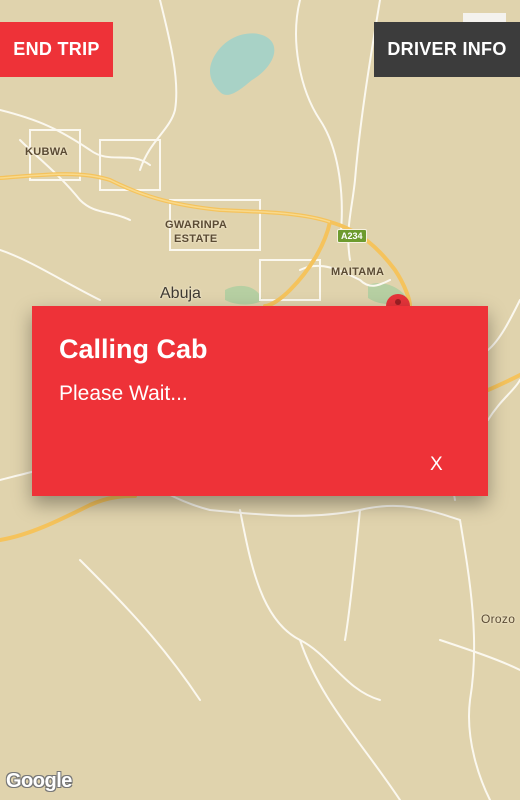 The width and height of the screenshot is (520, 800). Describe the element at coordinates (196, 239) in the screenshot. I see `map-label-estate: ESTATE` at that location.